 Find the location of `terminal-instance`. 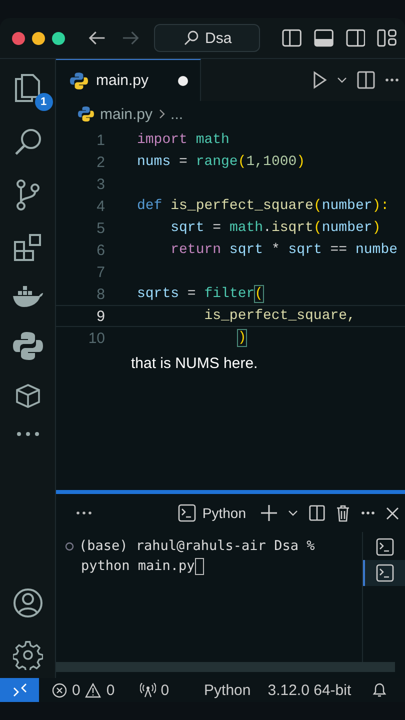

terminal-instance is located at coordinates (384, 573).